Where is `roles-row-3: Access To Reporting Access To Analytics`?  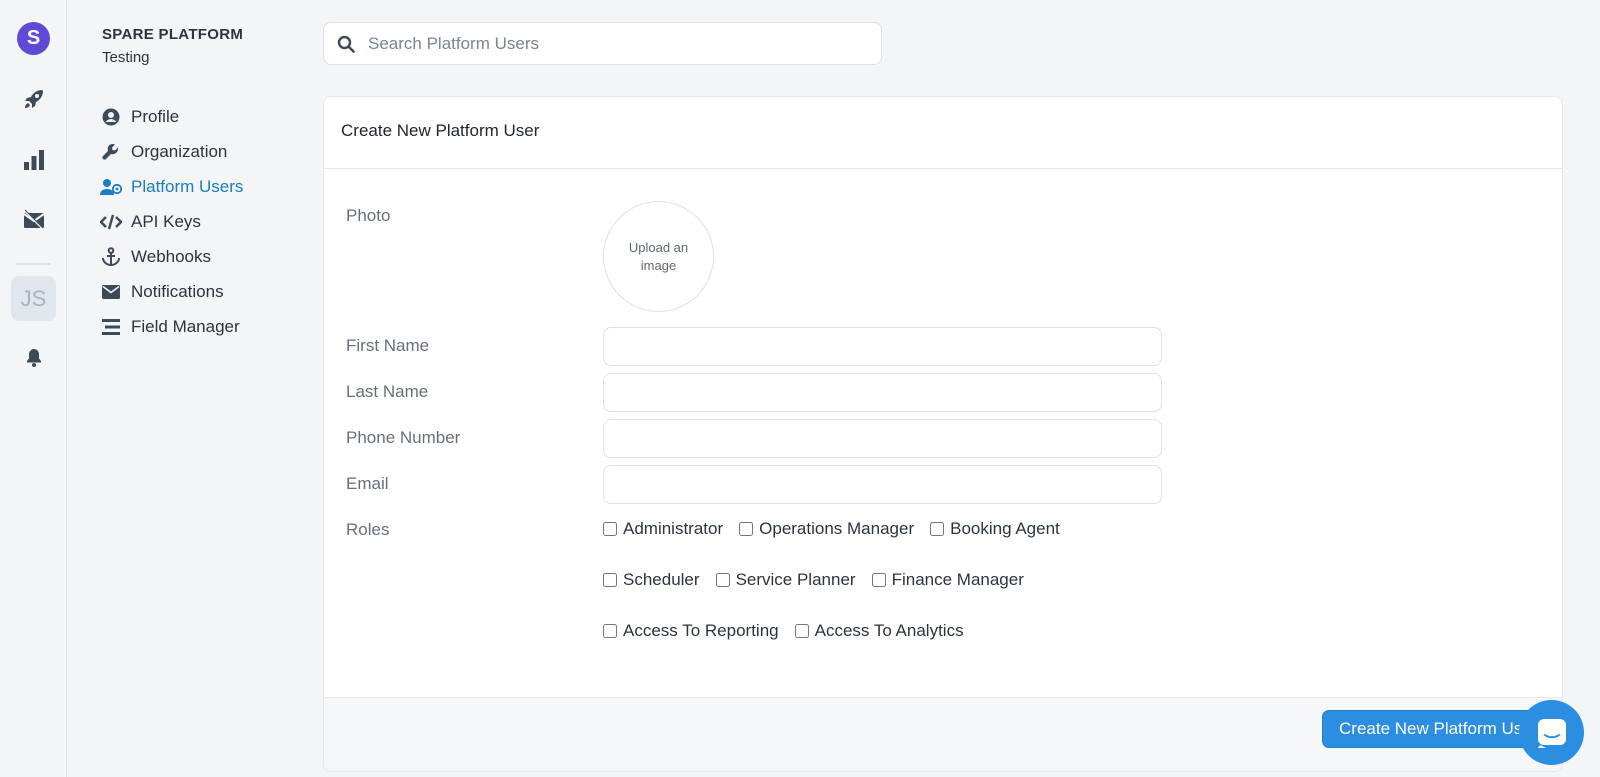 roles-row-3: Access To Reporting Access To Analytics is located at coordinates (791, 631).